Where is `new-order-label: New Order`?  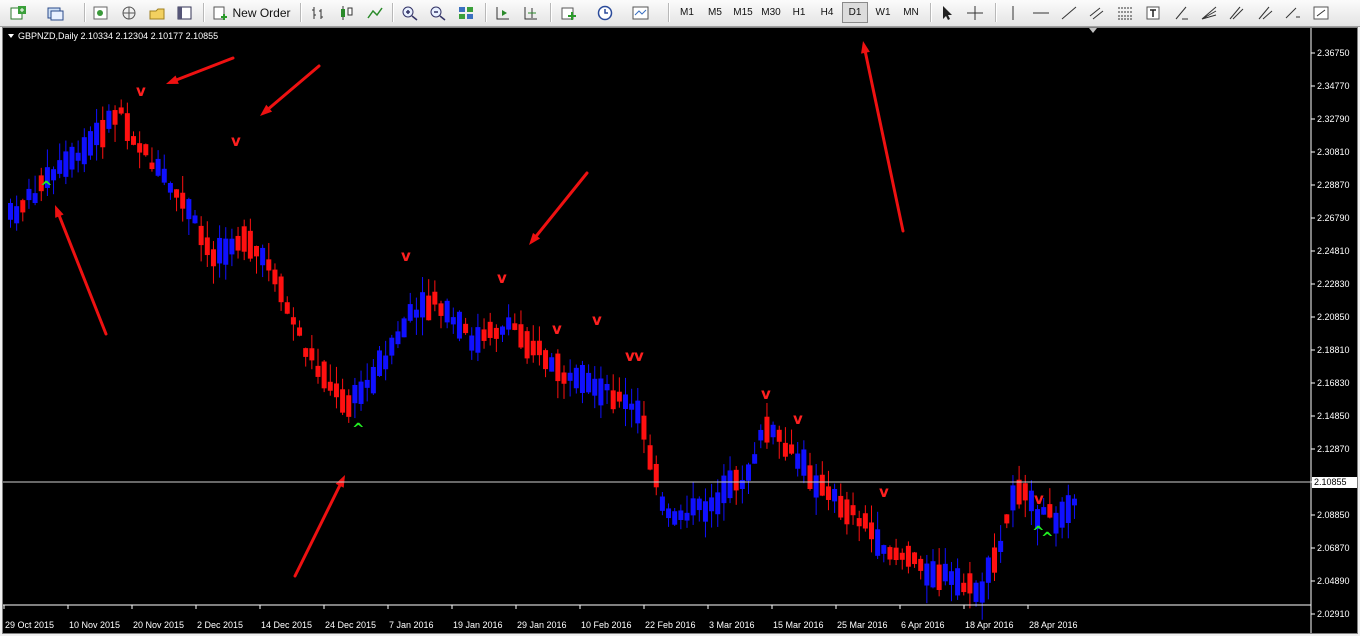
new-order-label: New Order is located at coordinates (261, 12).